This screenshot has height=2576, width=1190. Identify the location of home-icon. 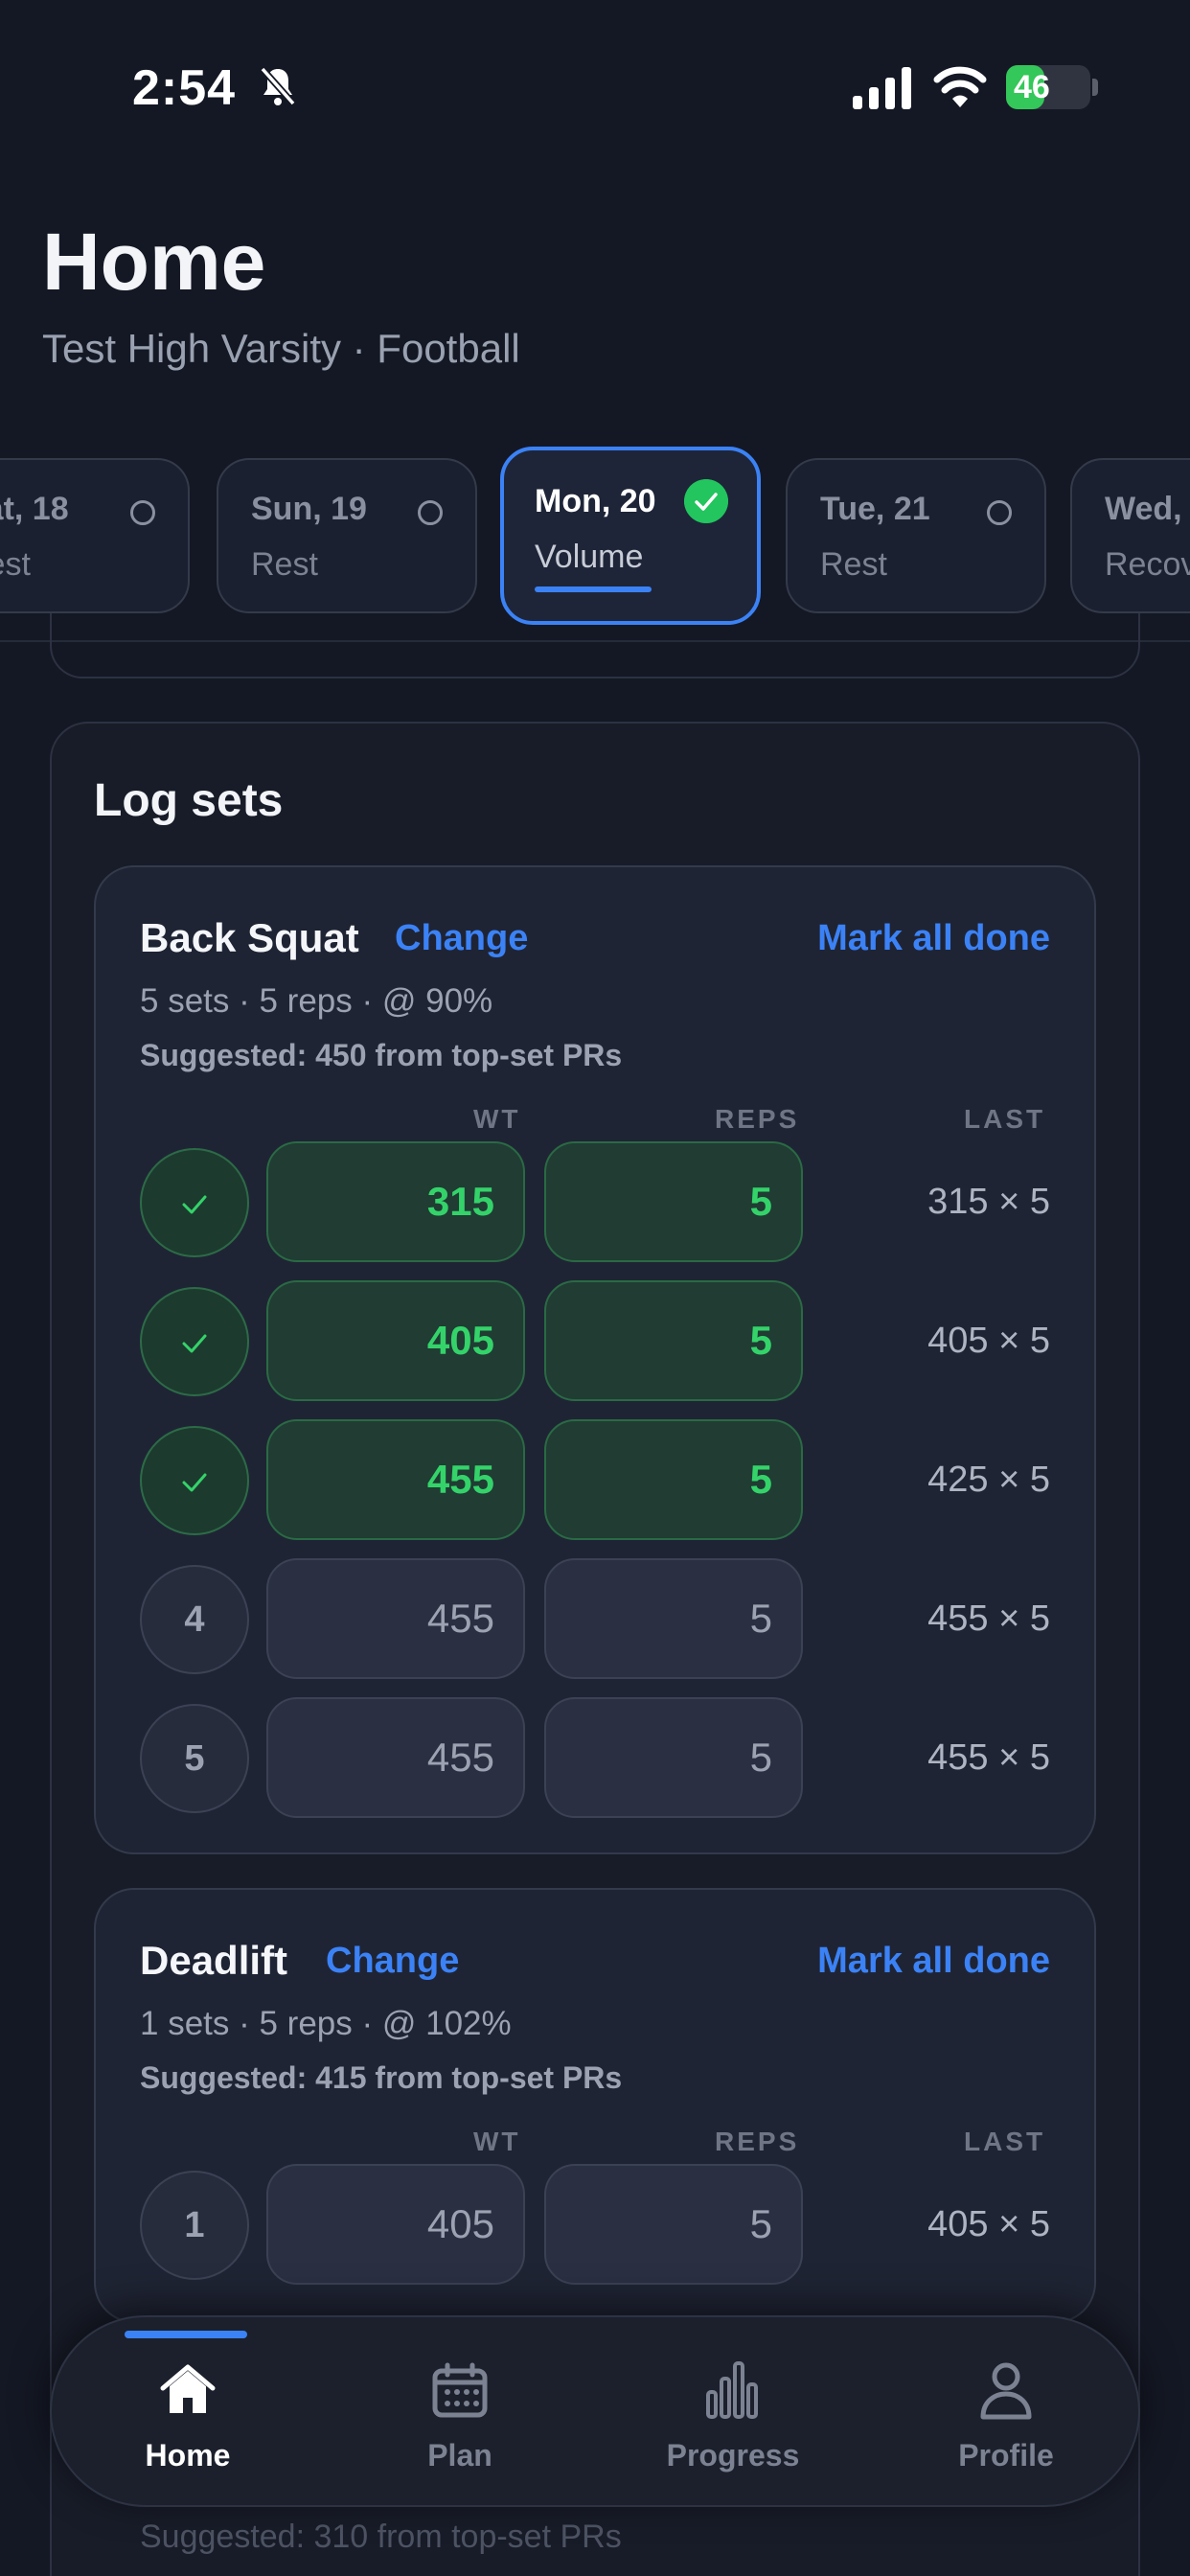
(188, 2388).